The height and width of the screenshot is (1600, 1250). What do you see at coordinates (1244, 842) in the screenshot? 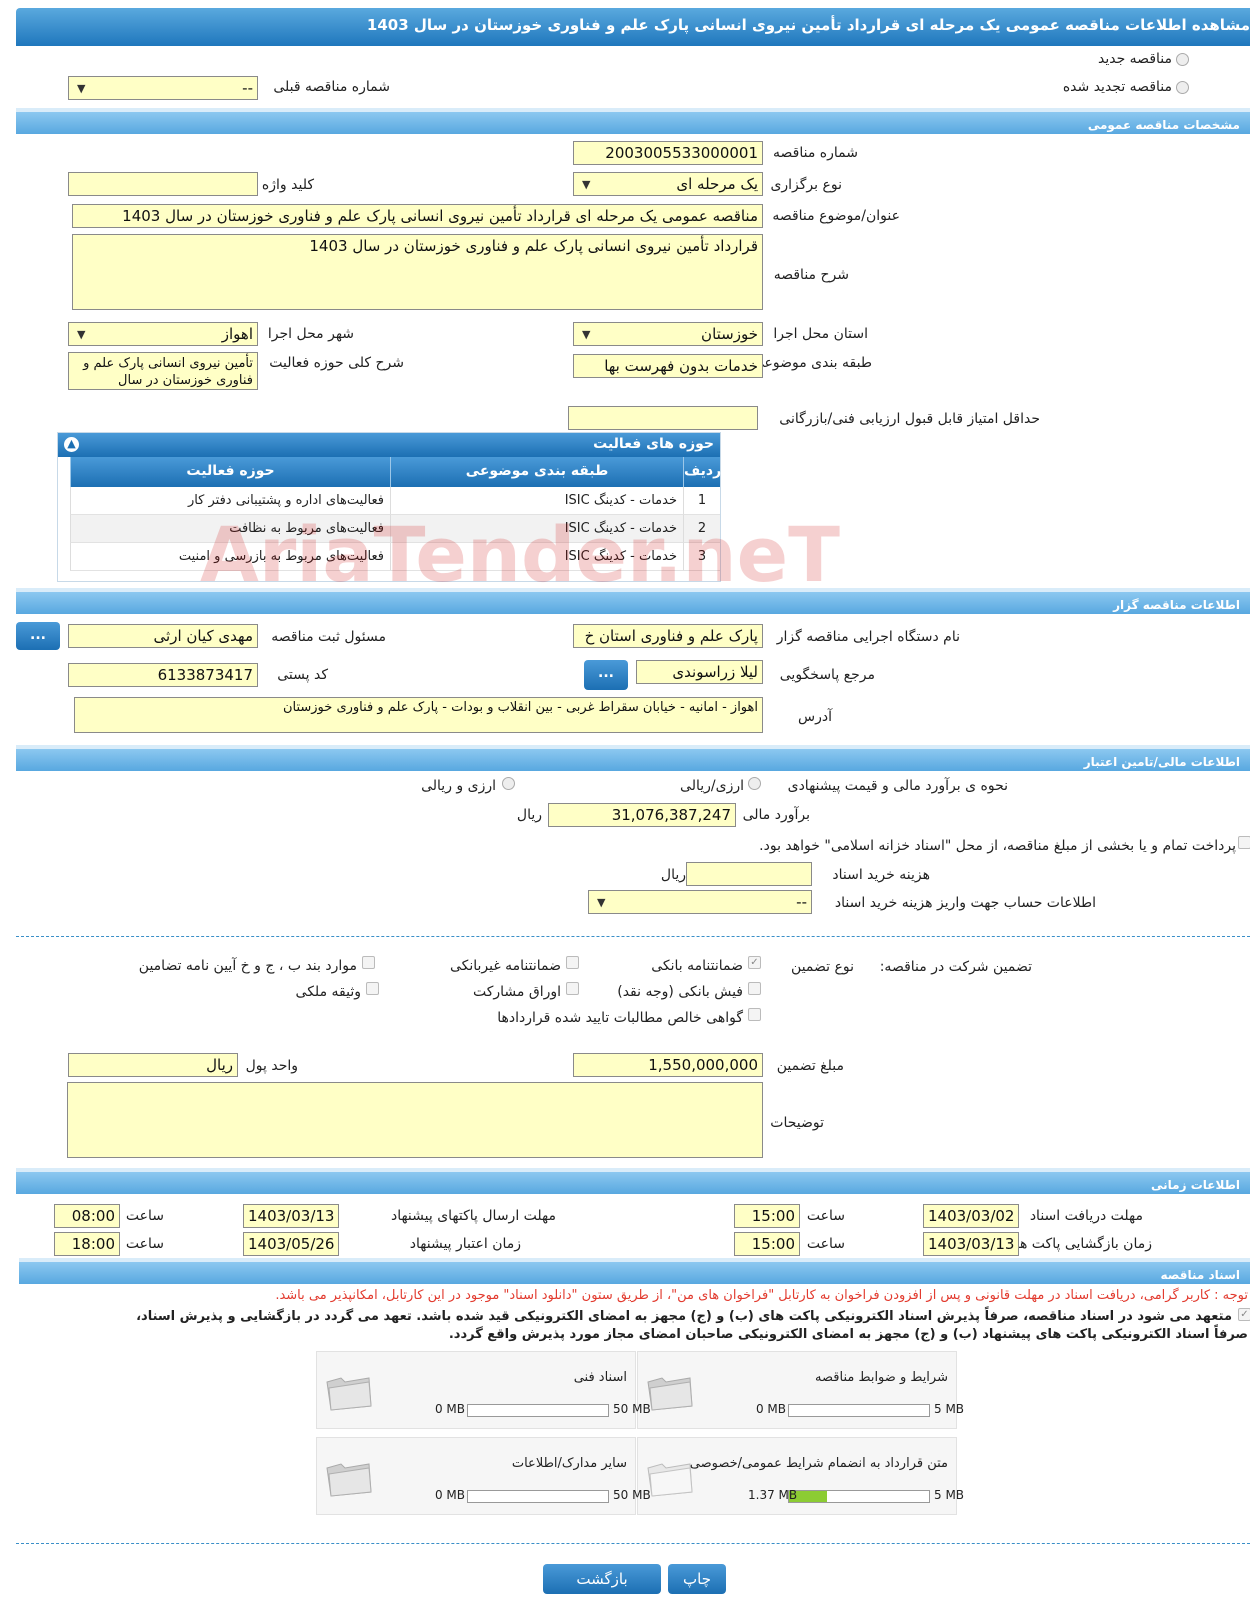
I see `treasury-checkbox` at bounding box center [1244, 842].